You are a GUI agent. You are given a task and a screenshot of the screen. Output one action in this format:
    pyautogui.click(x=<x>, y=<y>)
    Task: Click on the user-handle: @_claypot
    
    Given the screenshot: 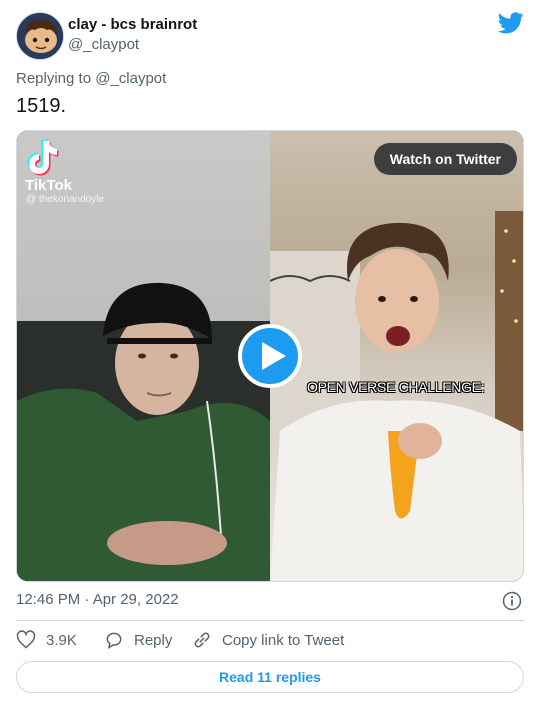 What is the action you would take?
    pyautogui.click(x=103, y=44)
    